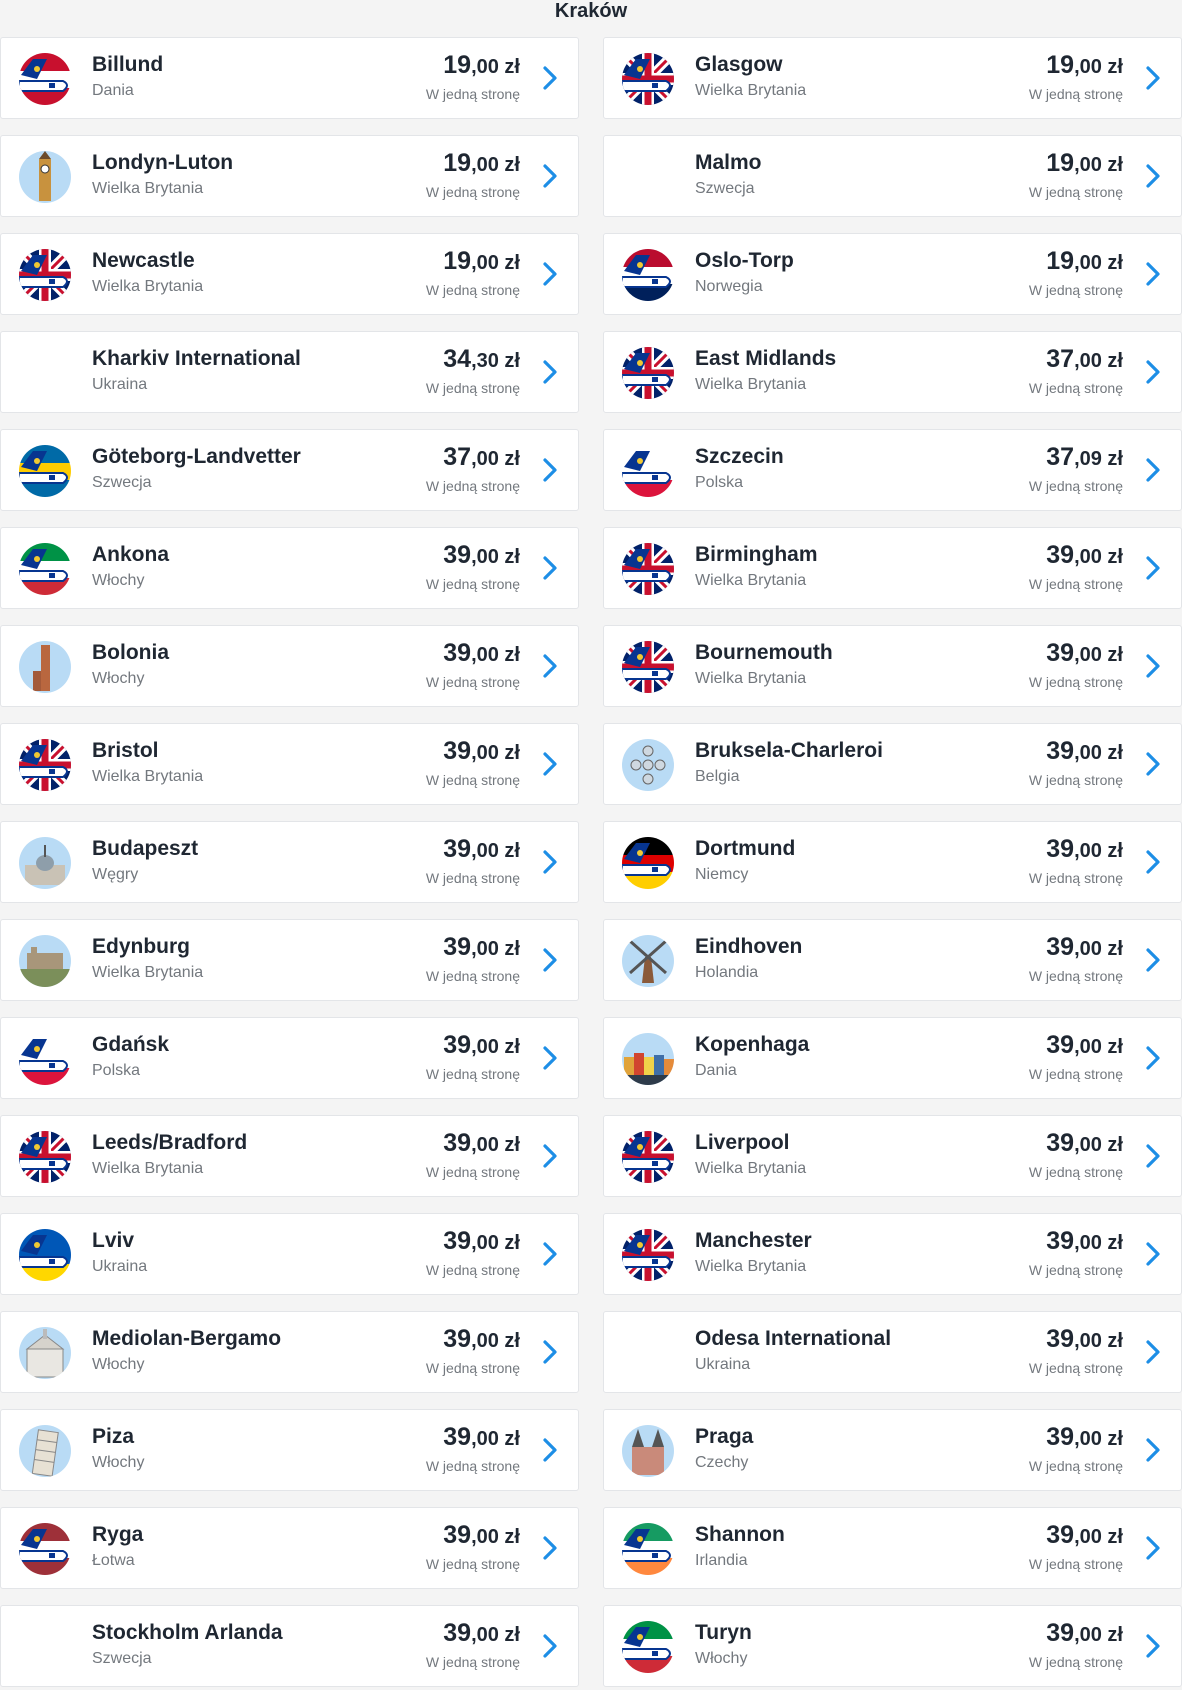 This screenshot has width=1182, height=1690. What do you see at coordinates (1060, 1437) in the screenshot?
I see `price-integer: 39` at bounding box center [1060, 1437].